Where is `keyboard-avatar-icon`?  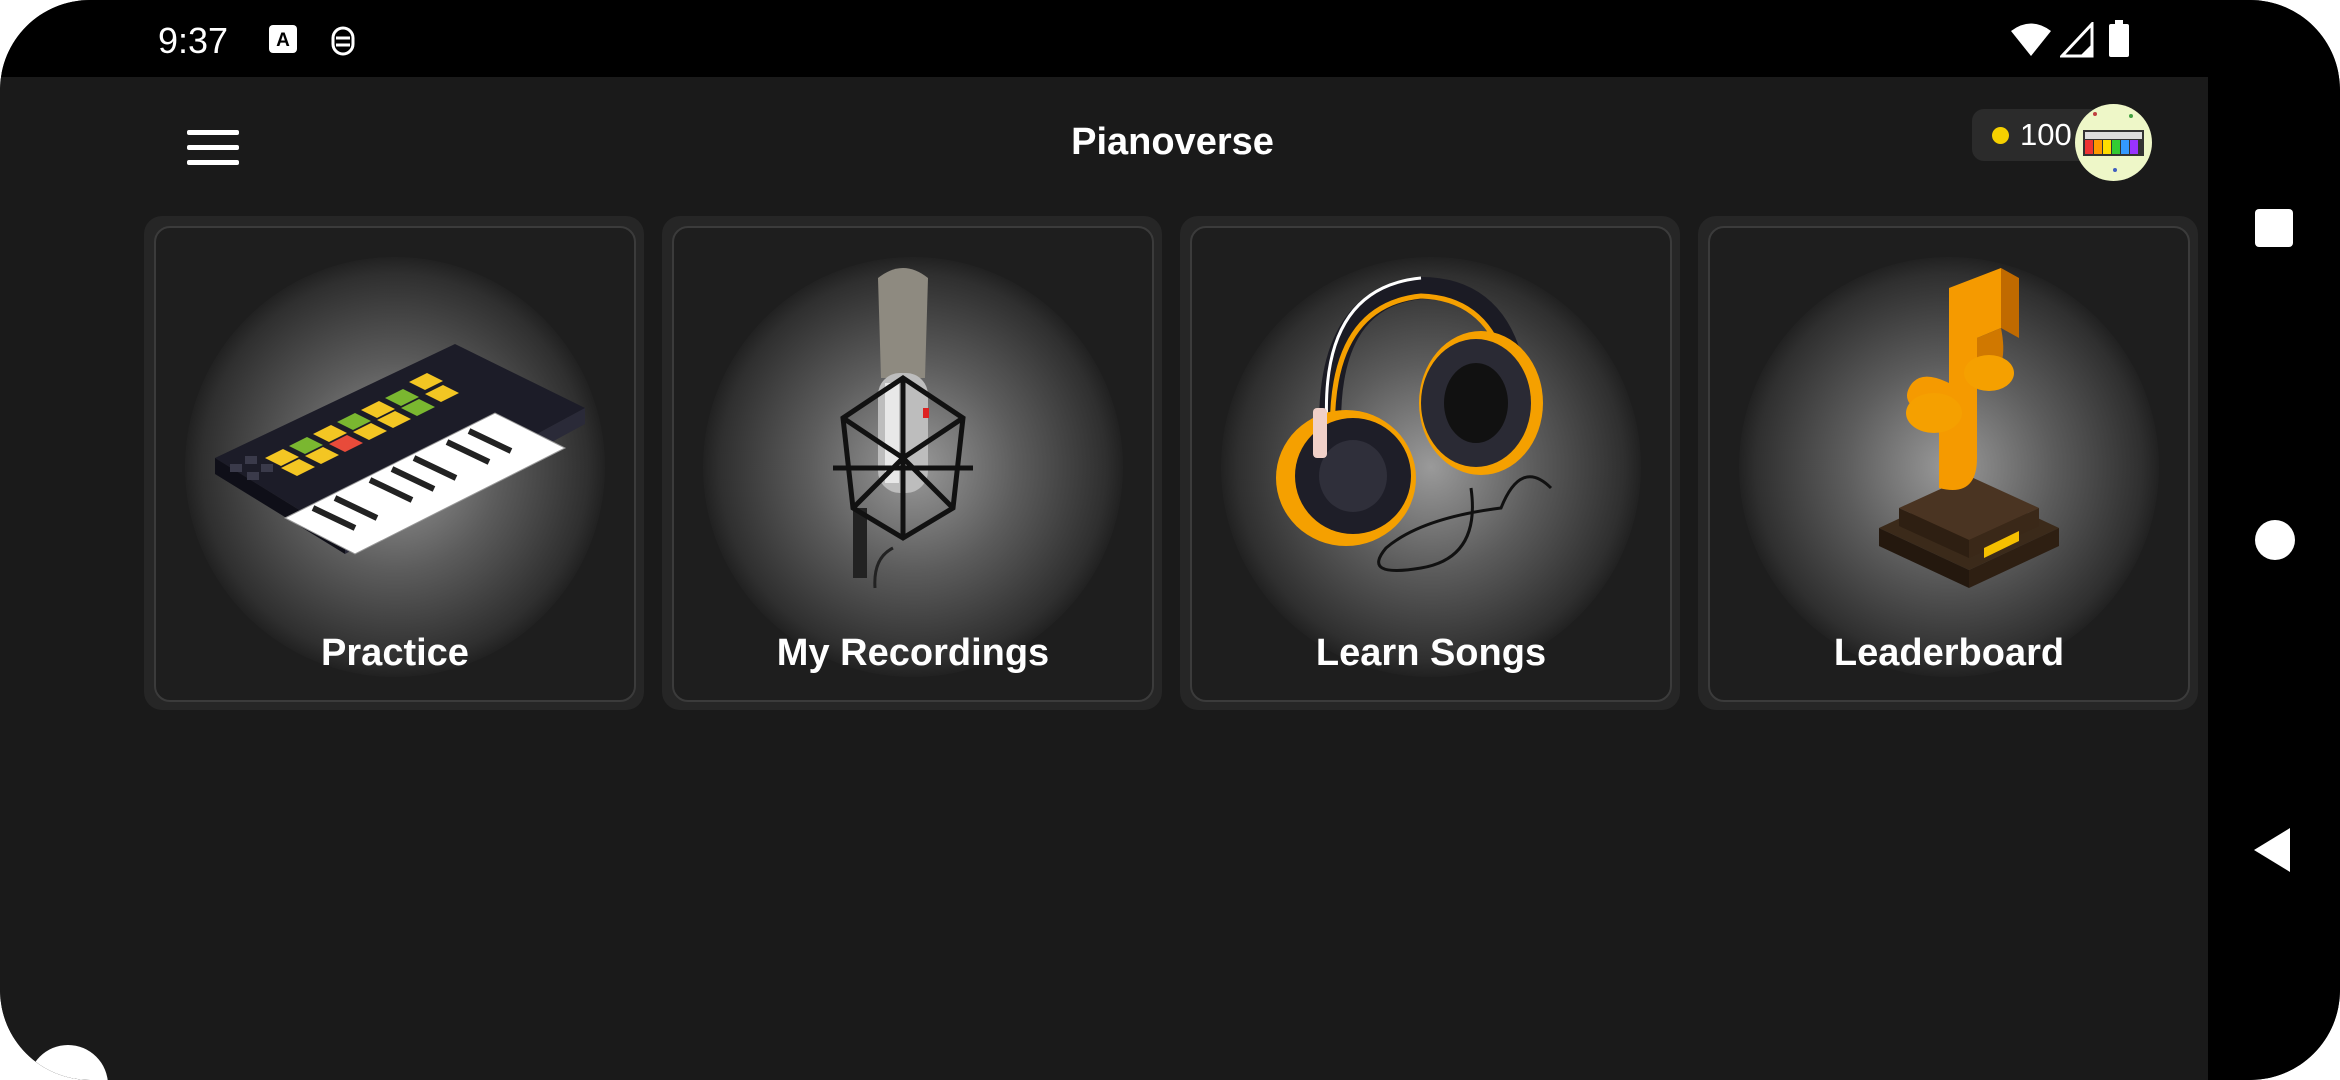
keyboard-avatar-icon is located at coordinates (2113, 142).